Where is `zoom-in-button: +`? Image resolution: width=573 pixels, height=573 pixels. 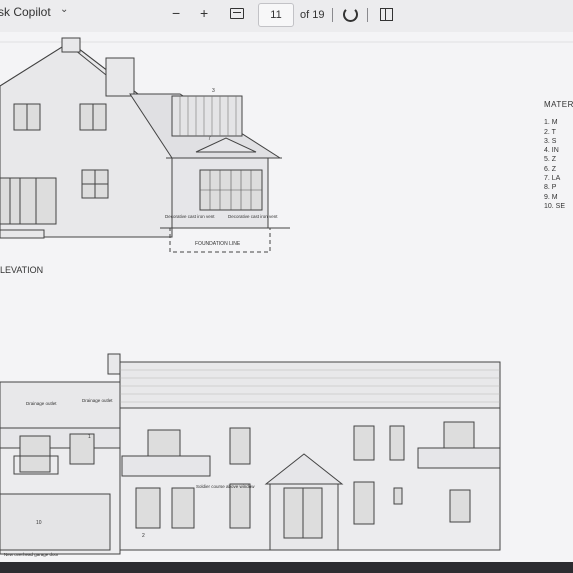 zoom-in-button: + is located at coordinates (204, 13).